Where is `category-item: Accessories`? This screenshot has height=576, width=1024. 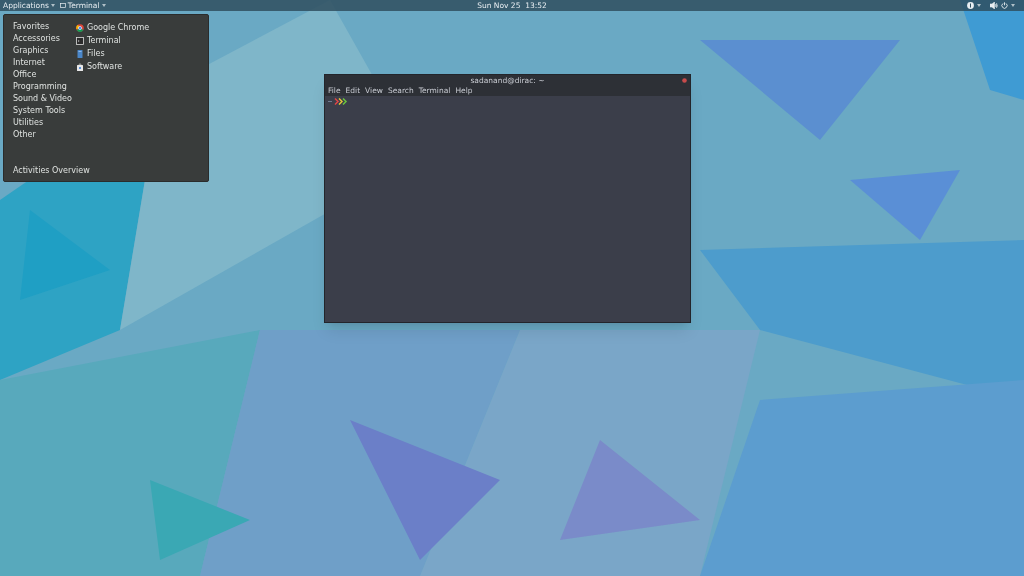 category-item: Accessories is located at coordinates (44, 38).